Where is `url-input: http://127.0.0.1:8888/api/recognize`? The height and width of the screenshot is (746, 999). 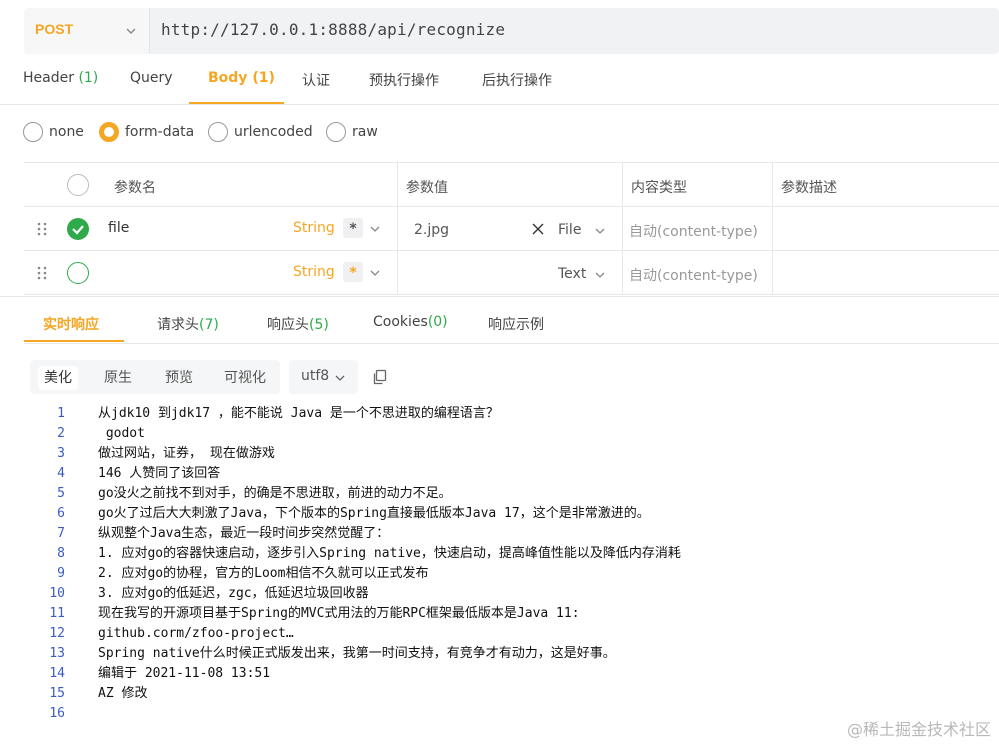 url-input: http://127.0.0.1:8888/api/recognize is located at coordinates (333, 29).